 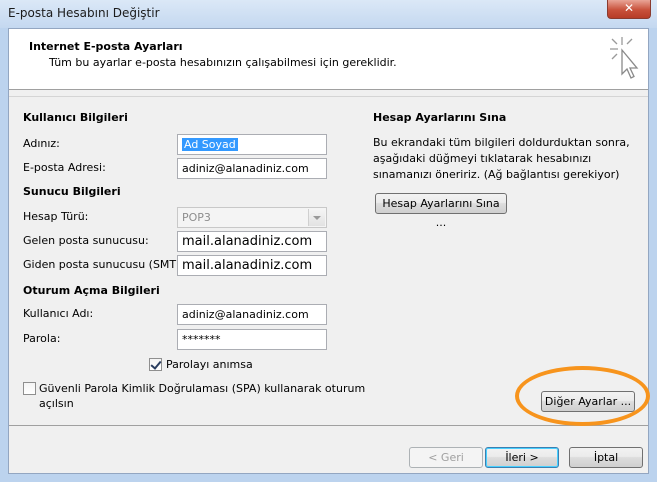 I want to click on server-info-heading: Sunucu Bilgileri, so click(x=72, y=191).